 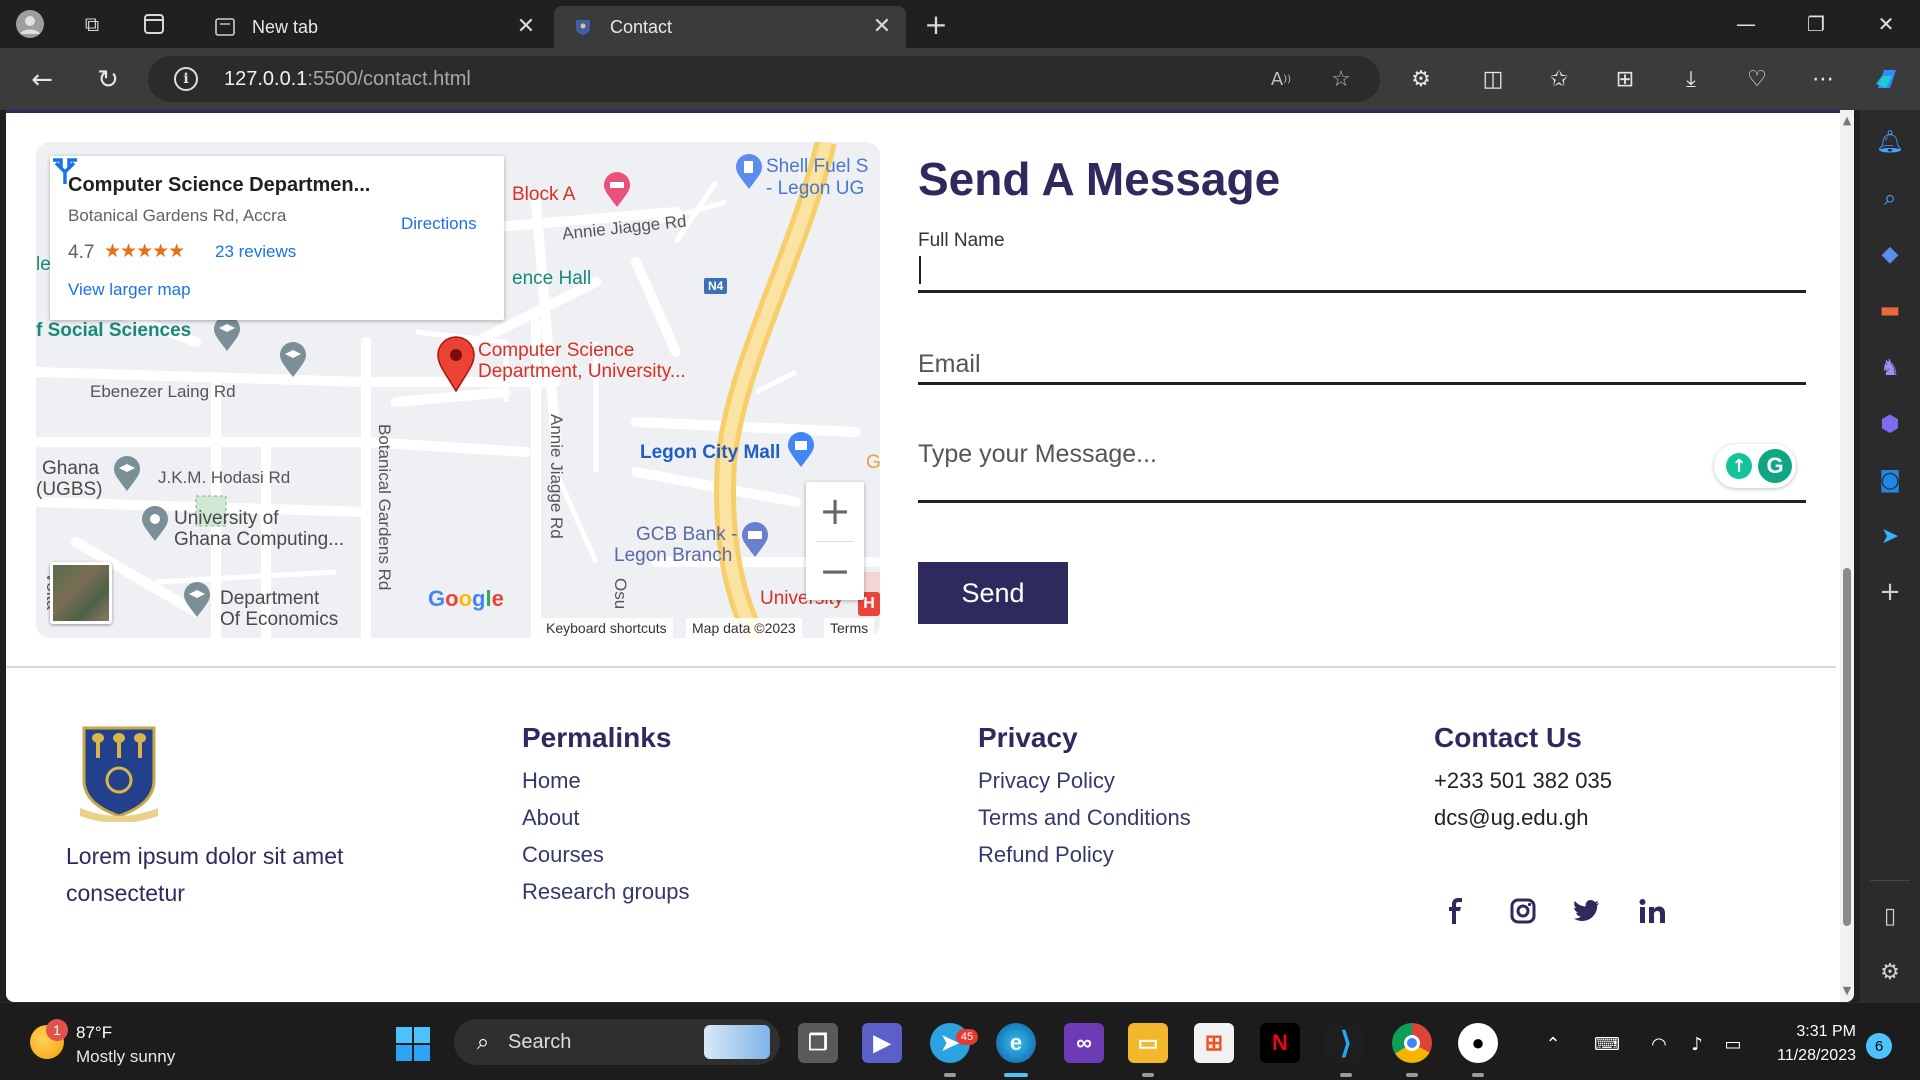 What do you see at coordinates (186, 79) in the screenshot?
I see `site-info-icon: i` at bounding box center [186, 79].